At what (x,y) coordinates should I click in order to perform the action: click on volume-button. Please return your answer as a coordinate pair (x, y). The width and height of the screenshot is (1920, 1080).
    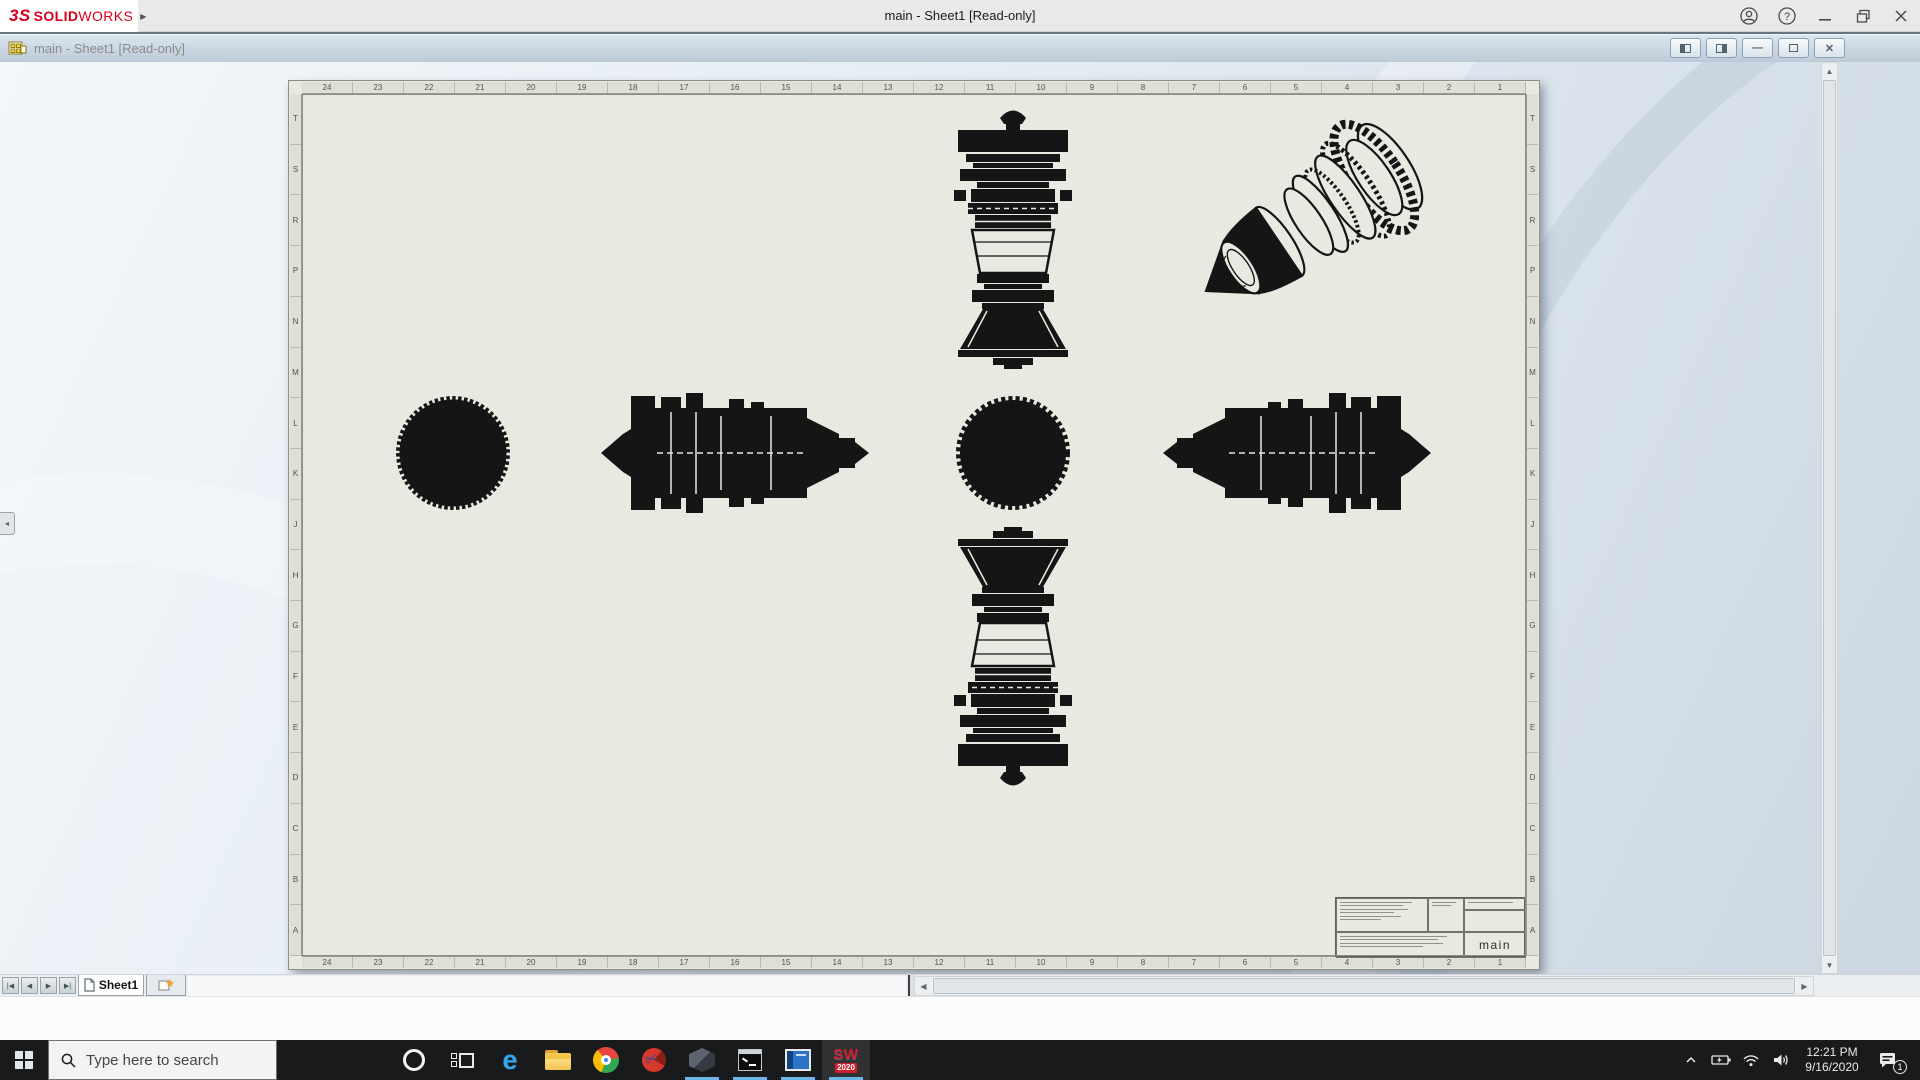
    Looking at the image, I should click on (1781, 1060).